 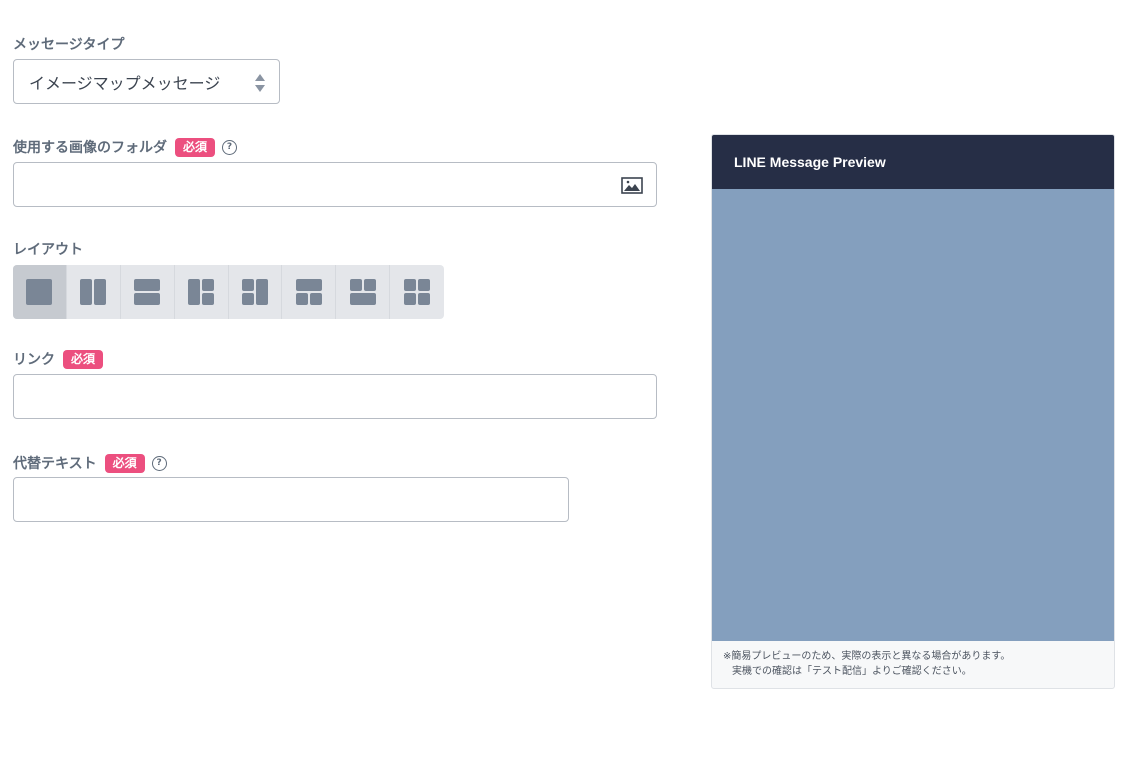 I want to click on preview-header: LINE Message Preview, so click(x=913, y=162).